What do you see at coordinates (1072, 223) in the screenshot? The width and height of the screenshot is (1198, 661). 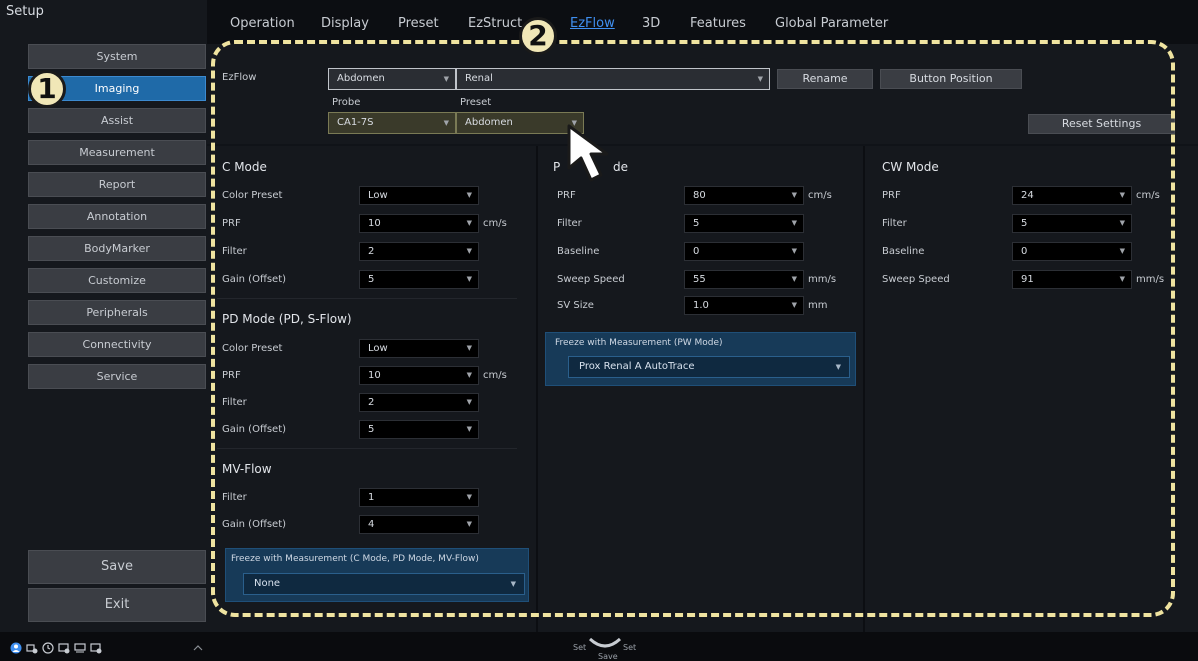 I see `cw-filter-select: 5 ▼` at bounding box center [1072, 223].